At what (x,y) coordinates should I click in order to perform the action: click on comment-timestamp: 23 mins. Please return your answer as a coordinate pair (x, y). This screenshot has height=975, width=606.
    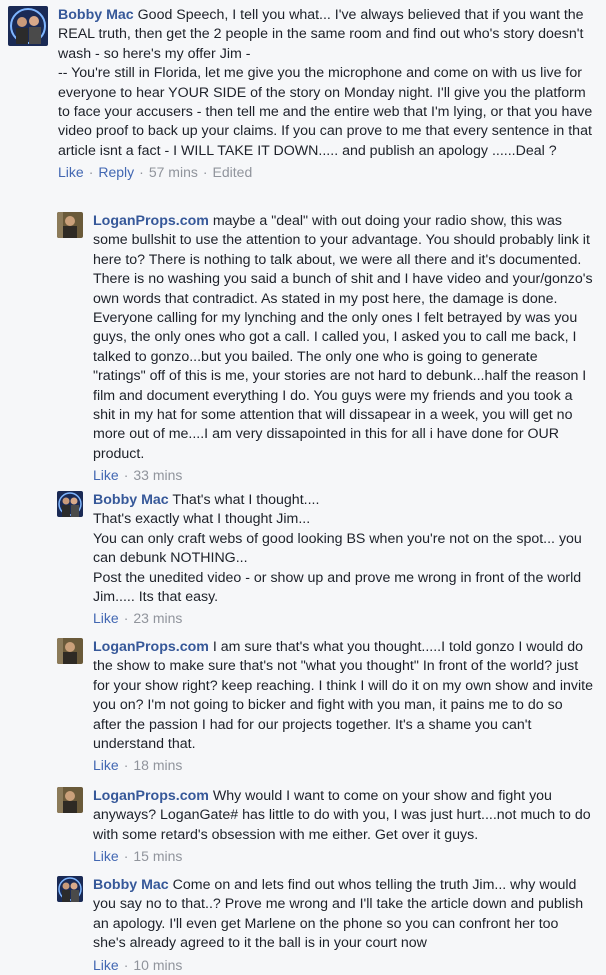
    Looking at the image, I should click on (157, 618).